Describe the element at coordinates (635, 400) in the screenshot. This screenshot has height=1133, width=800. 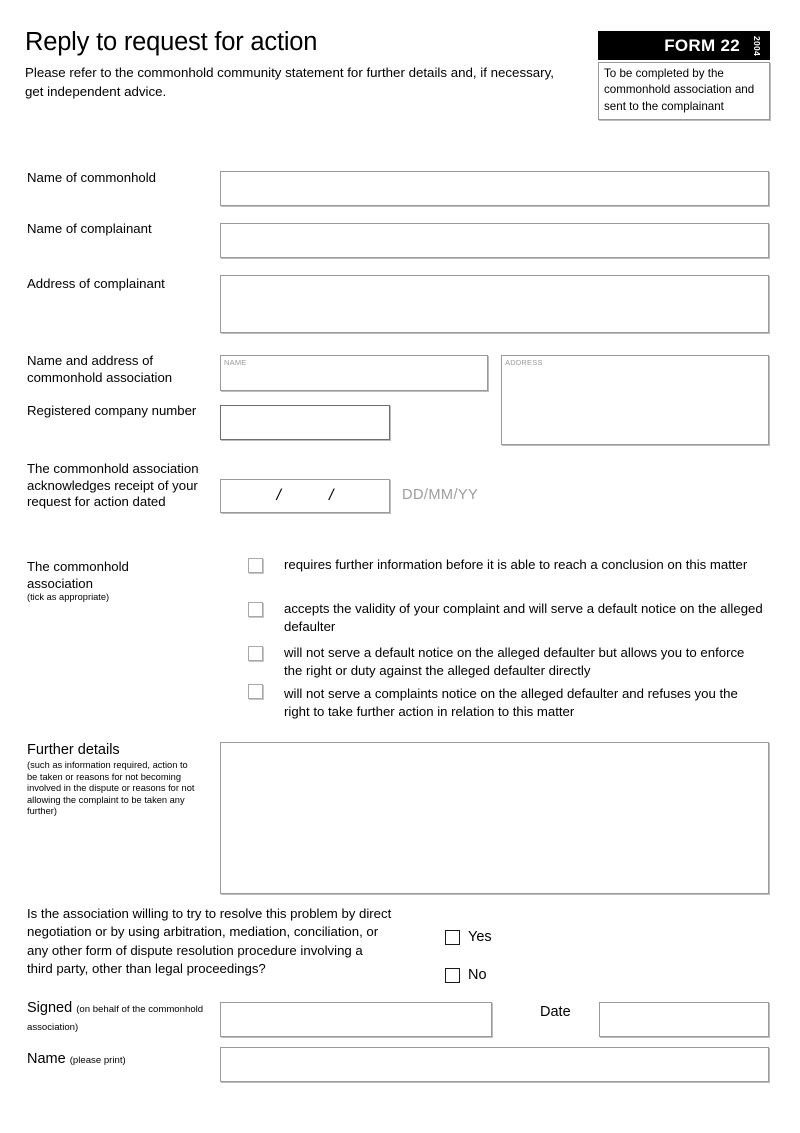
I see `association-address-input: ADDRESS` at that location.